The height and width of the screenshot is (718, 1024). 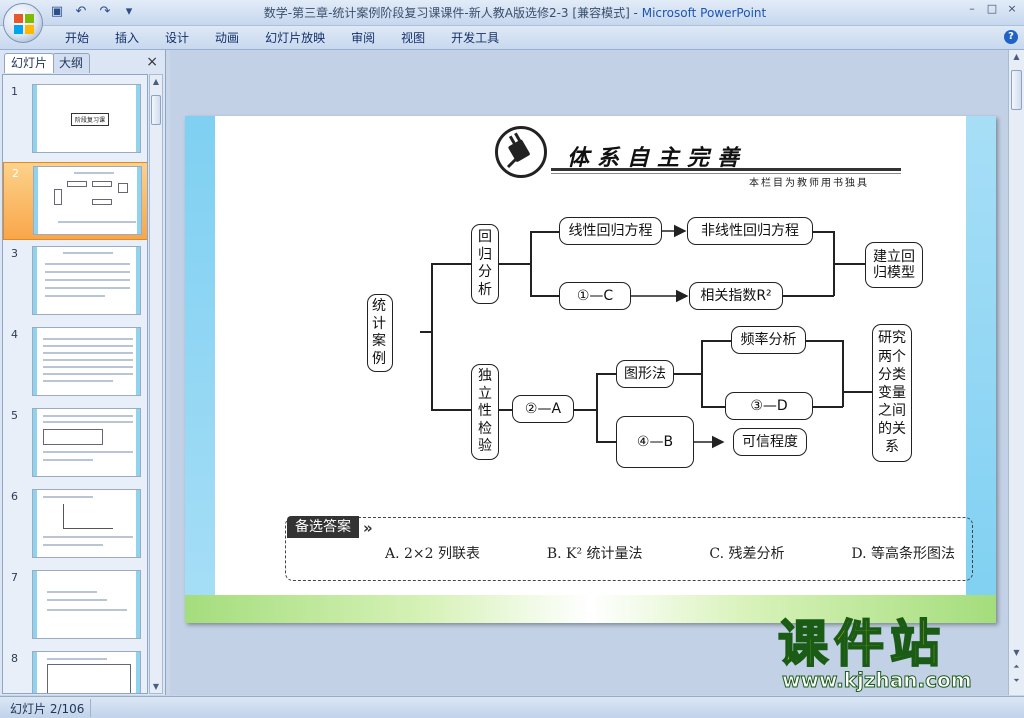 What do you see at coordinates (29, 63) in the screenshot?
I see `tab-slides: 幻灯片` at bounding box center [29, 63].